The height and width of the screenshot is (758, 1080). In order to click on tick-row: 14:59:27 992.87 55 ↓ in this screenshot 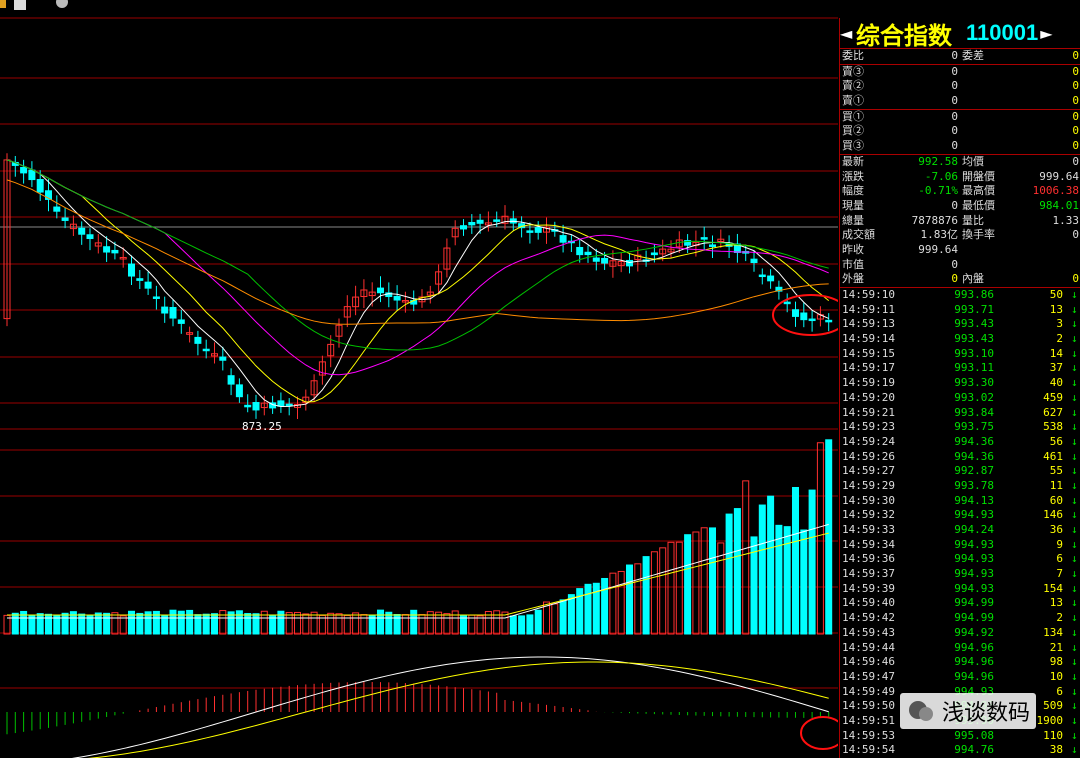, I will do `click(960, 471)`.